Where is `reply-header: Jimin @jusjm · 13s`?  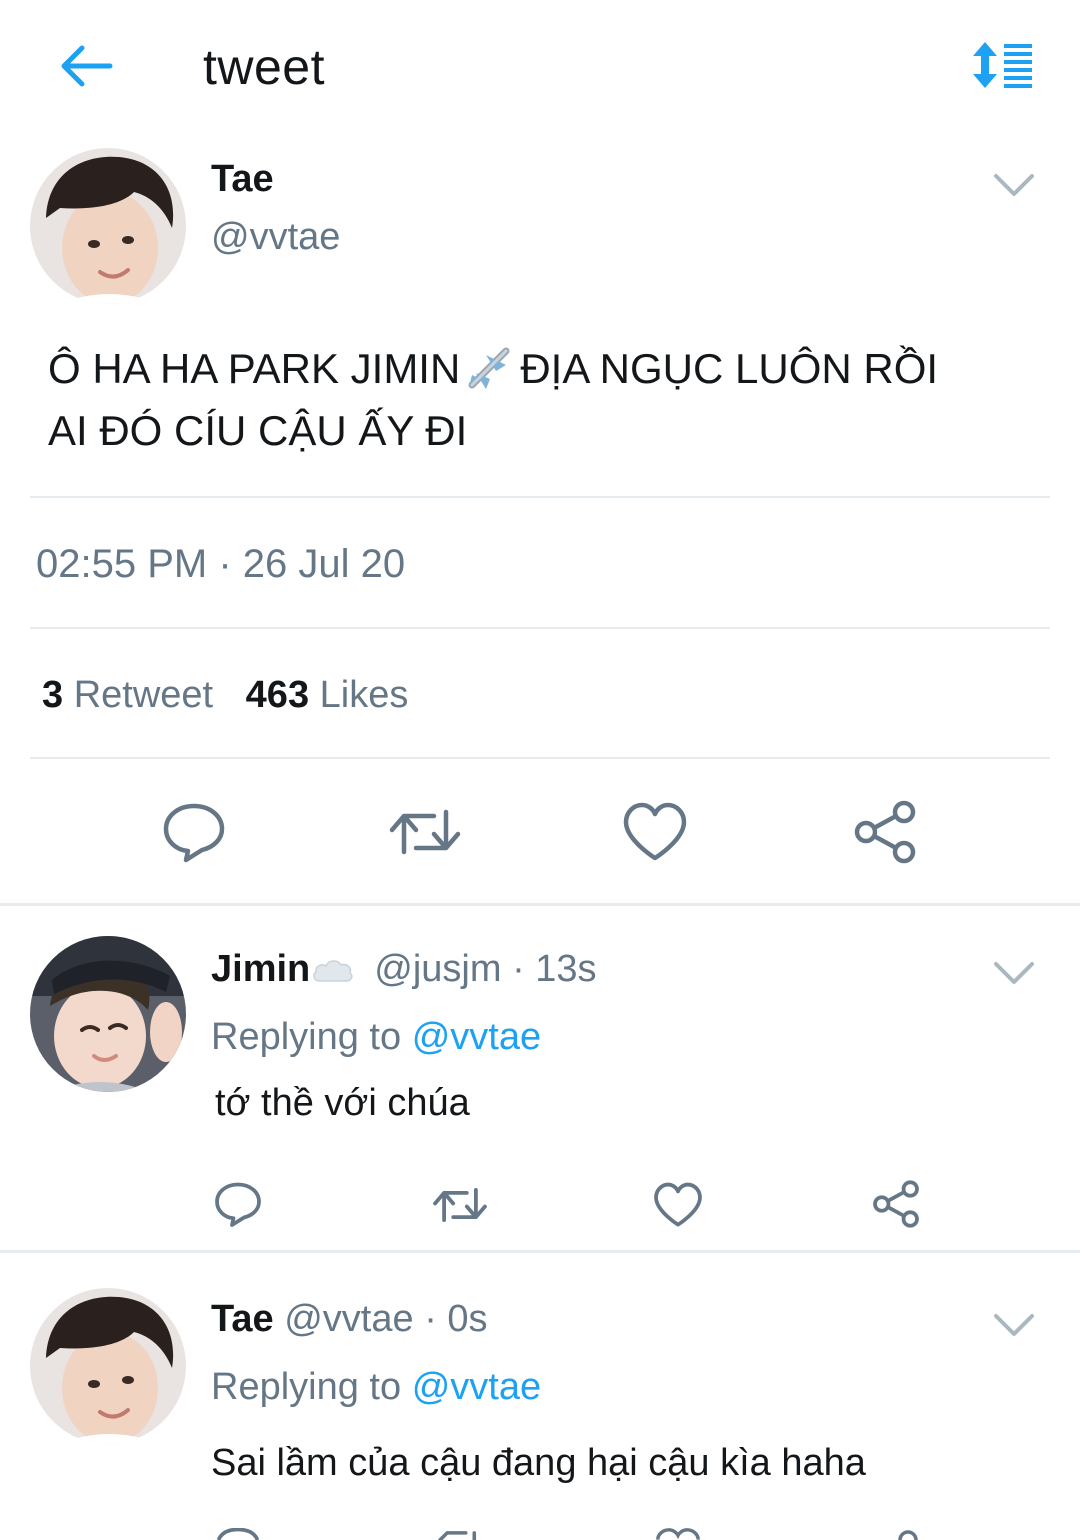
reply-header: Jimin @jusjm · 13s is located at coordinates (404, 969).